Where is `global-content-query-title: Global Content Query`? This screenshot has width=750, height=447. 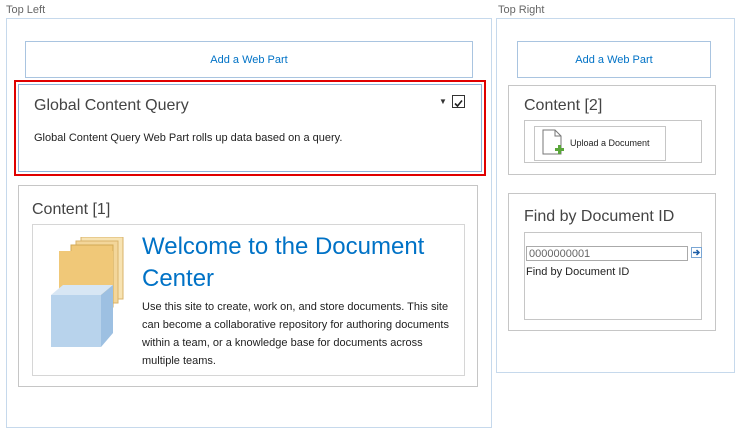 global-content-query-title: Global Content Query is located at coordinates (111, 105).